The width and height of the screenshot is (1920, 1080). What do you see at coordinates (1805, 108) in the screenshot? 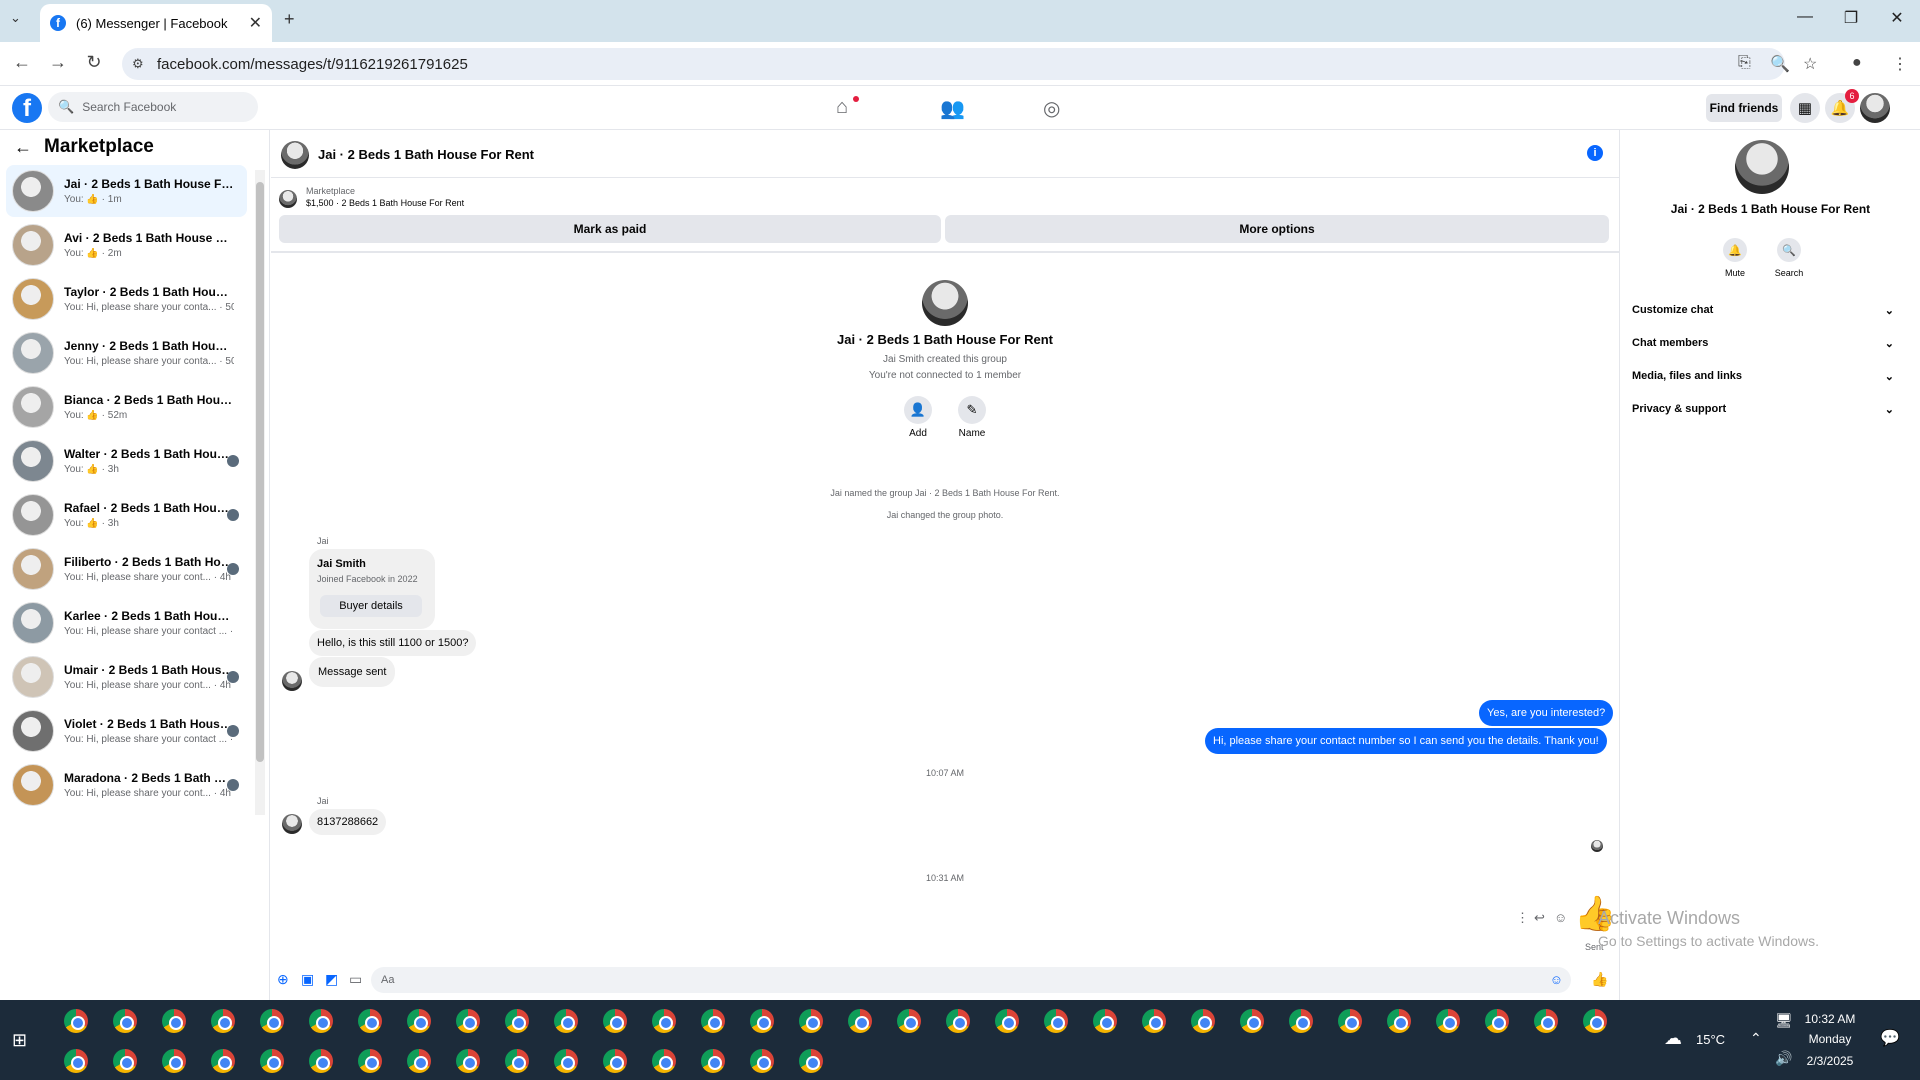
I see `menu-grid-icon: ▦` at bounding box center [1805, 108].